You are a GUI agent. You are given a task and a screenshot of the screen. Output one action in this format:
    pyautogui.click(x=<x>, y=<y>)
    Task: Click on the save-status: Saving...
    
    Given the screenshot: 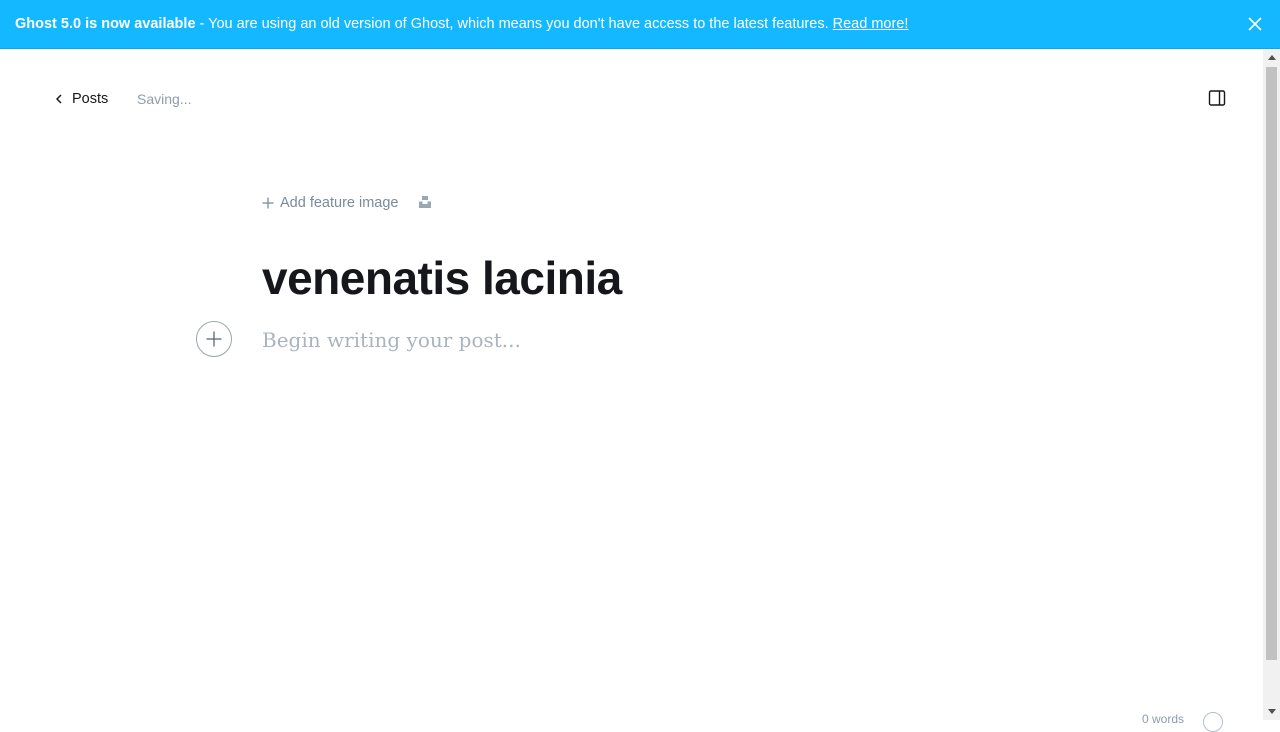 What is the action you would take?
    pyautogui.click(x=164, y=99)
    